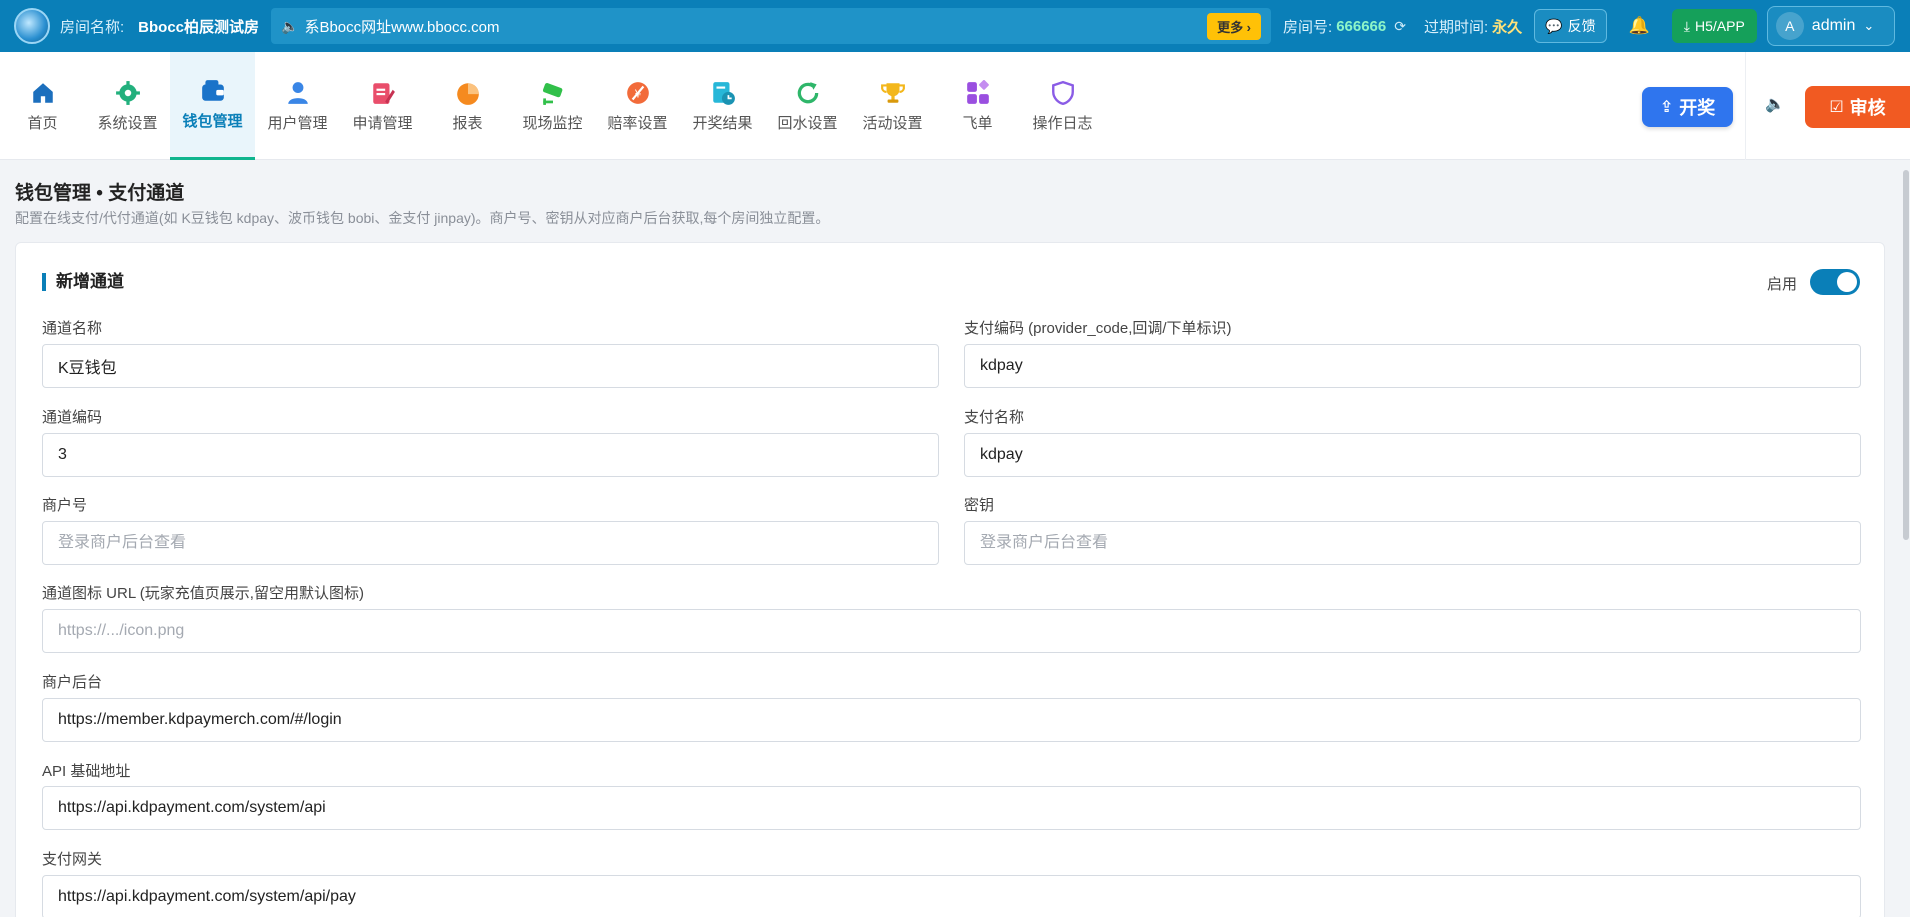 This screenshot has width=1910, height=917. I want to click on nav-item-operation-log: 操作日志, so click(1062, 106).